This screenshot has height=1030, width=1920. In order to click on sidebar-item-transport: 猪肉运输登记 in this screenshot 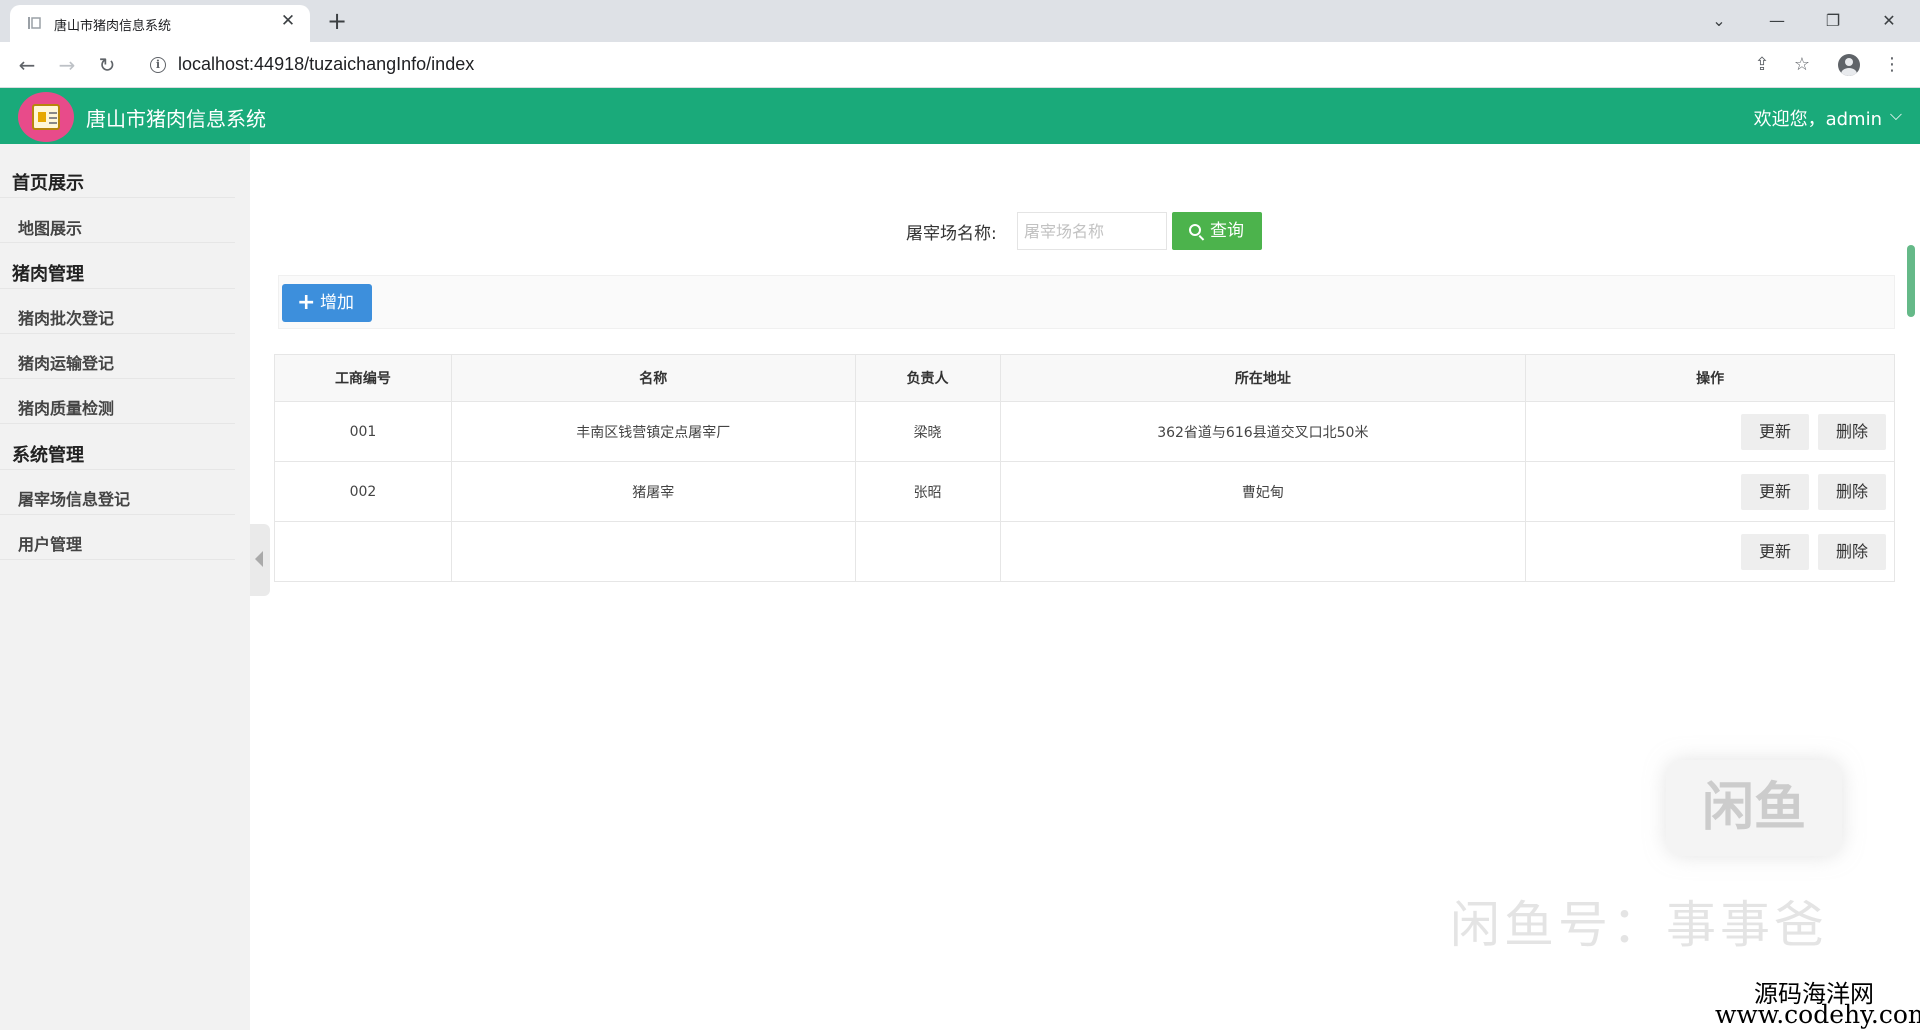, I will do `click(66, 362)`.